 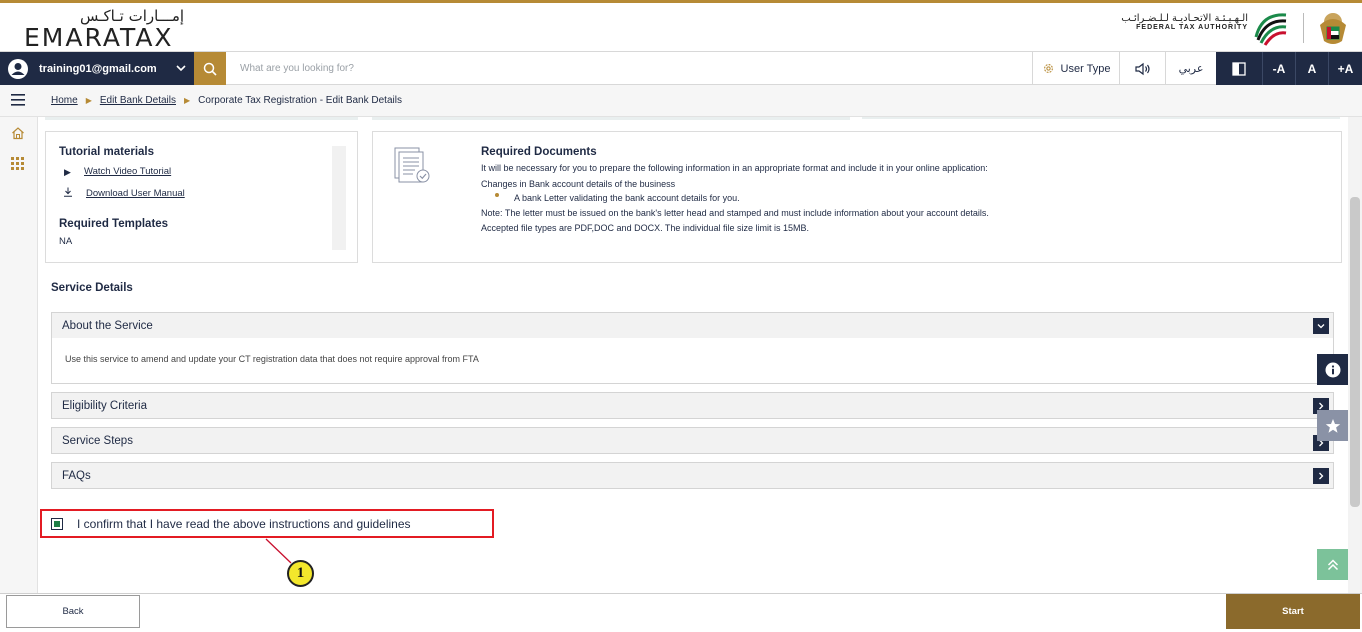 What do you see at coordinates (99, 37) in the screenshot?
I see `emaratax-logo: EMARATAX` at bounding box center [99, 37].